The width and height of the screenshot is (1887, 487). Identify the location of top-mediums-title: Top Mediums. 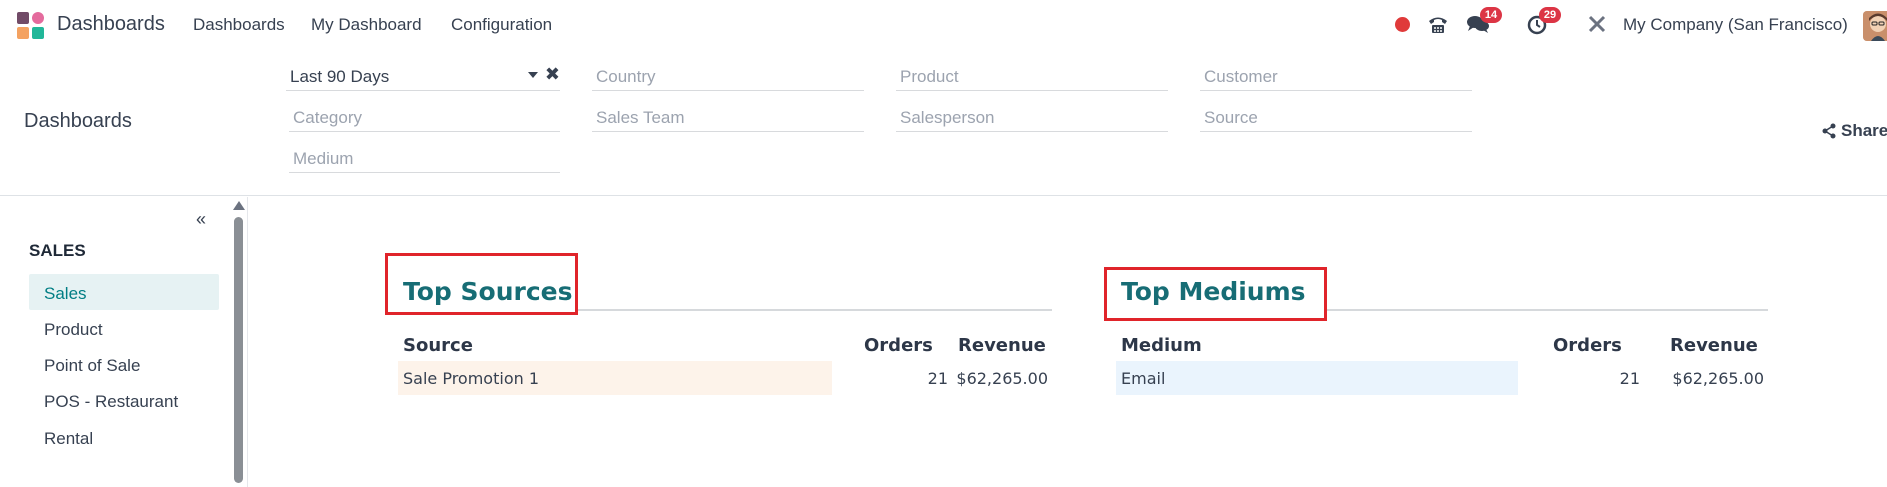
(1213, 291).